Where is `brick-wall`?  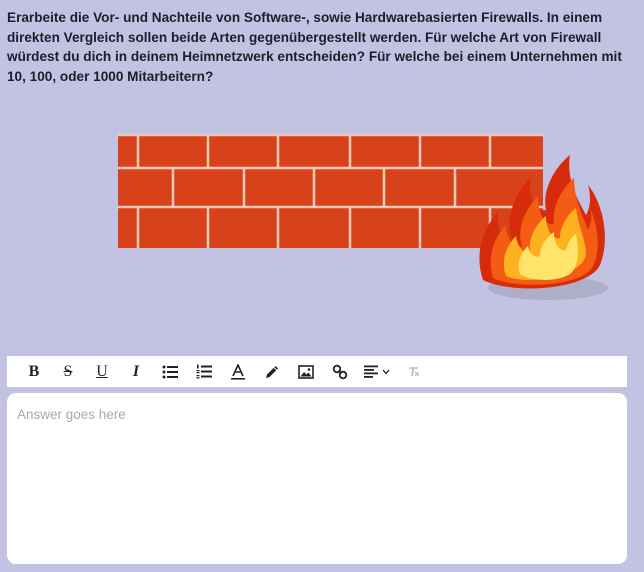 brick-wall is located at coordinates (330, 190).